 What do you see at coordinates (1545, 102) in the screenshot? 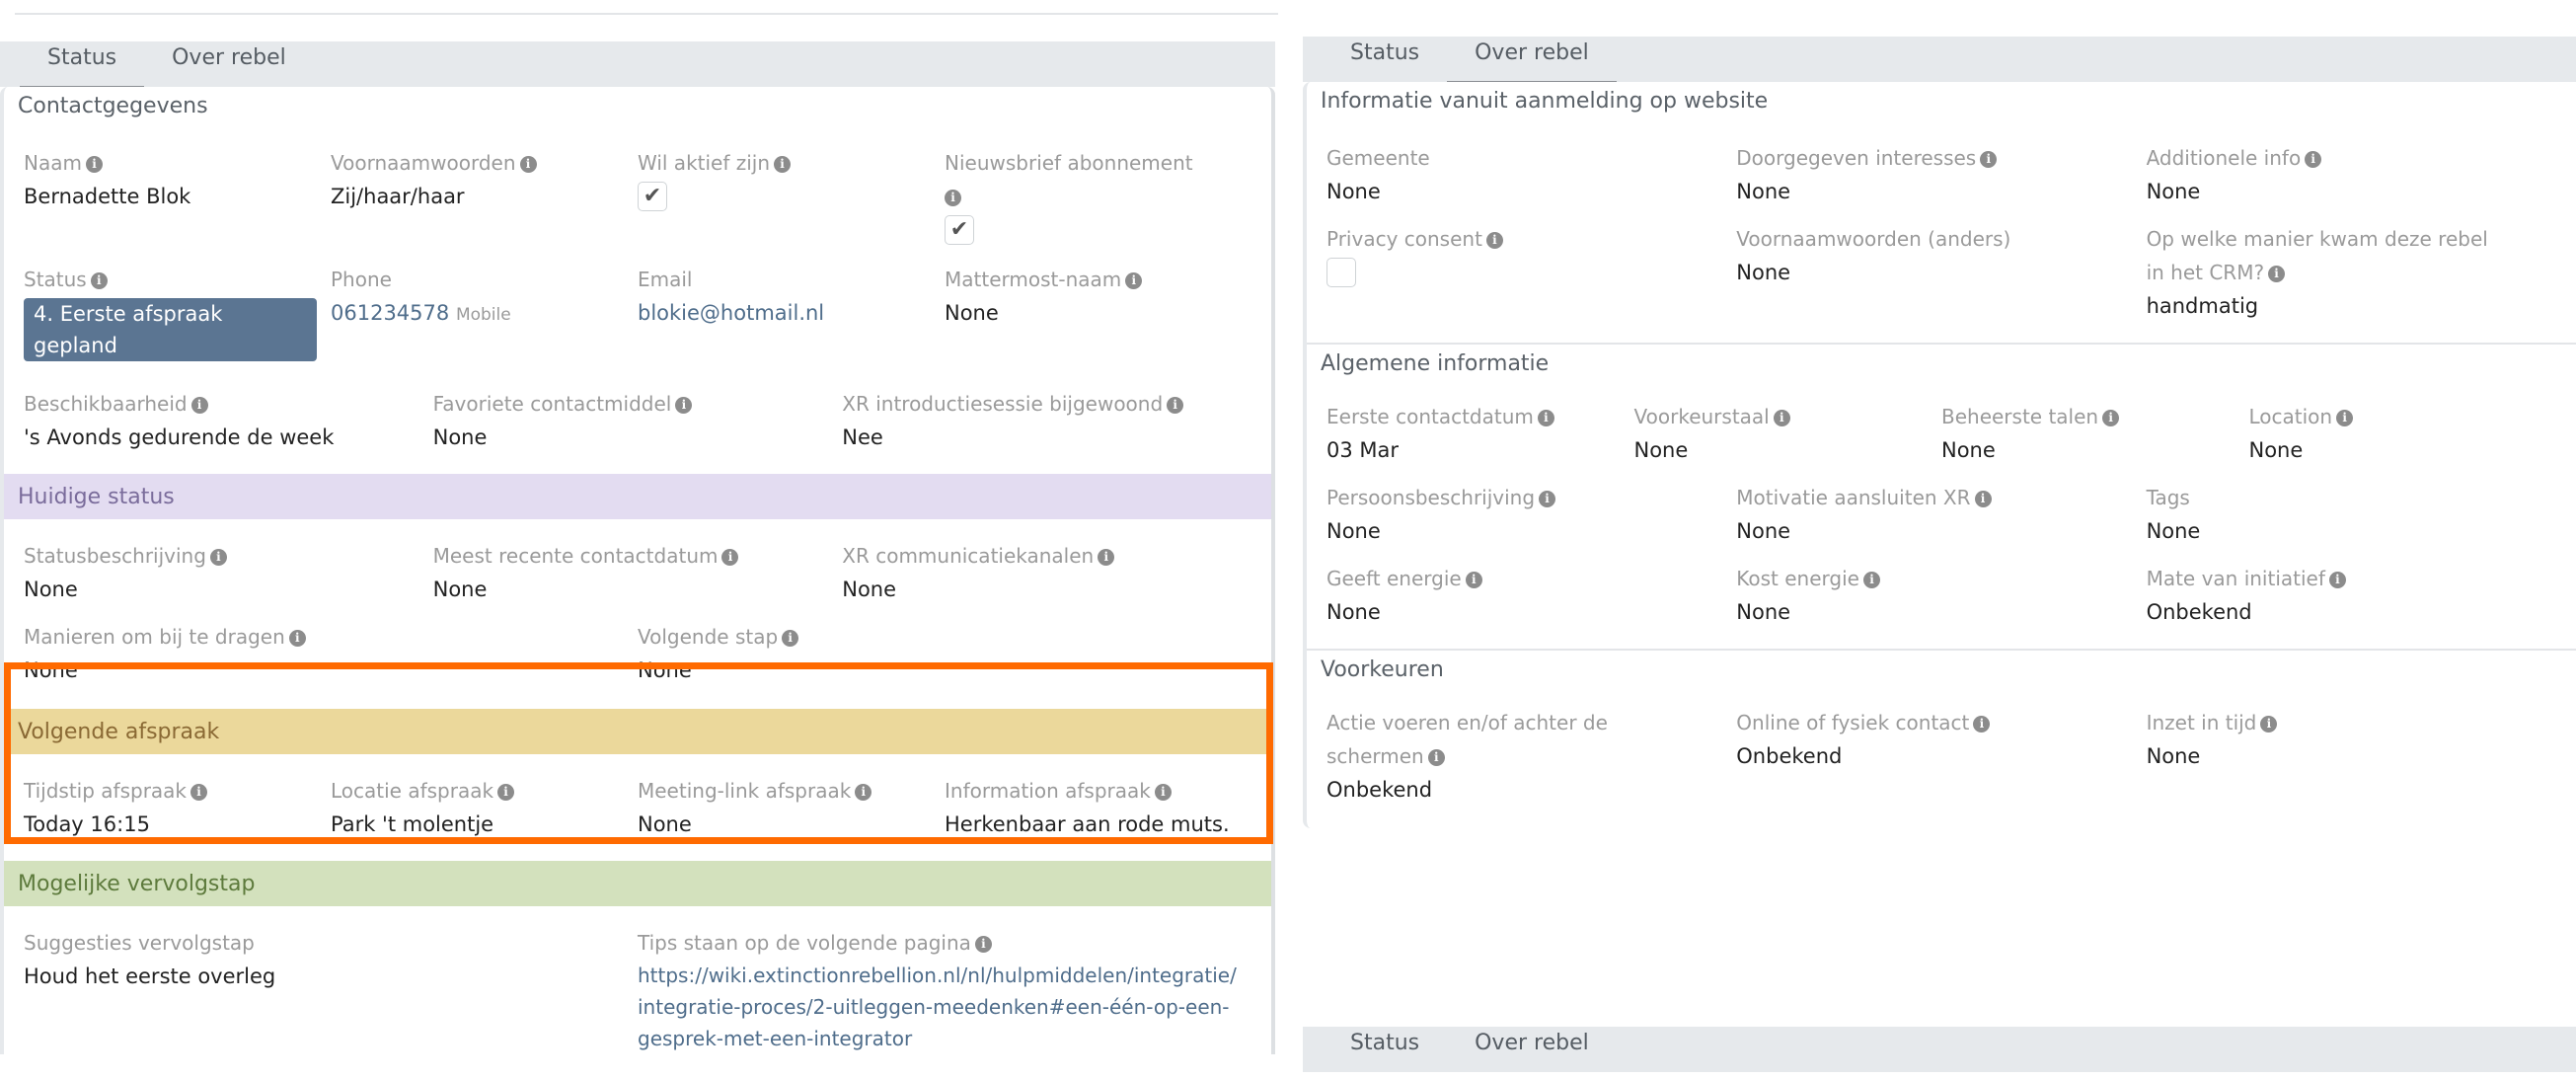
I see `section-title-aanmelding: Informatie vanuit aanmelding op website` at bounding box center [1545, 102].